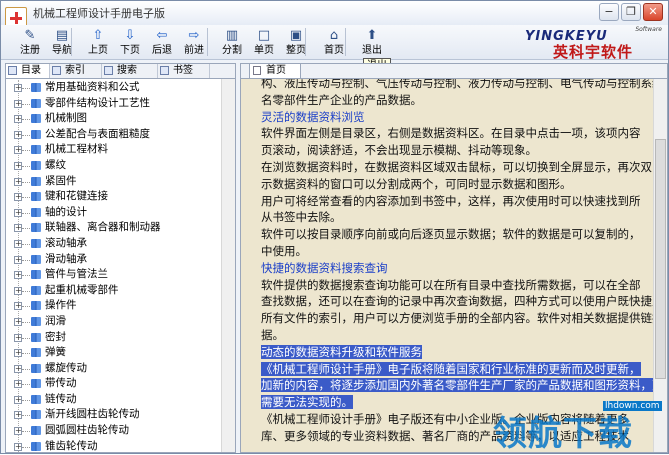 Image resolution: width=669 pixels, height=455 pixels. What do you see at coordinates (114, 119) in the screenshot?
I see `tree-item: + 机械制图` at bounding box center [114, 119].